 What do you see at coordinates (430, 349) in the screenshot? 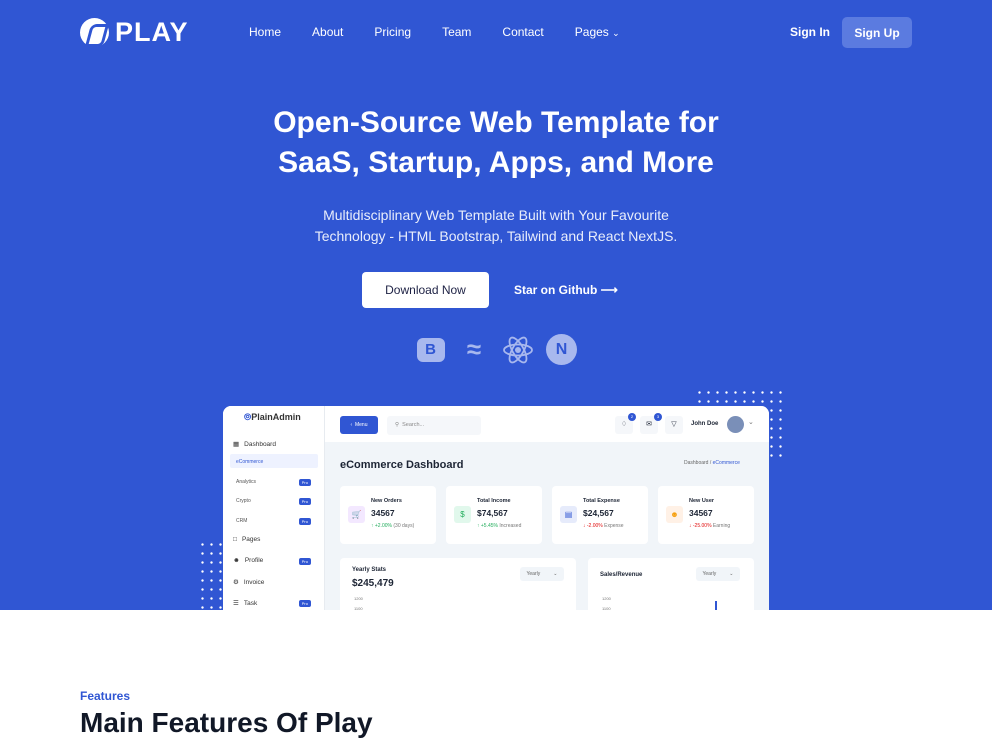
I see `bootstrap-icon: B` at bounding box center [430, 349].